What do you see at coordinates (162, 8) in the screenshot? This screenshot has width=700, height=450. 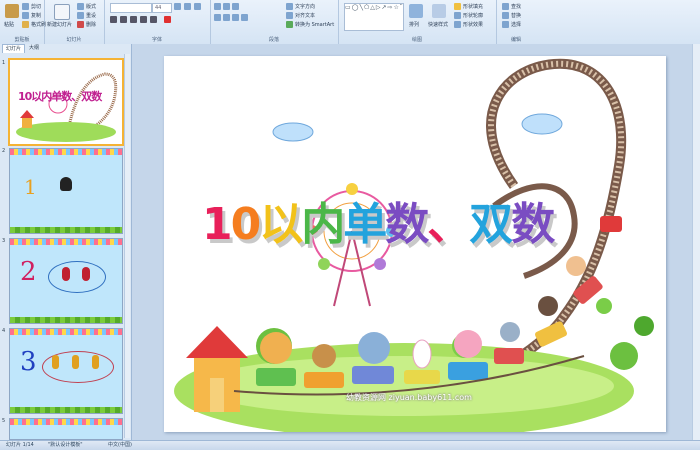 I see `font-size-field: 44` at bounding box center [162, 8].